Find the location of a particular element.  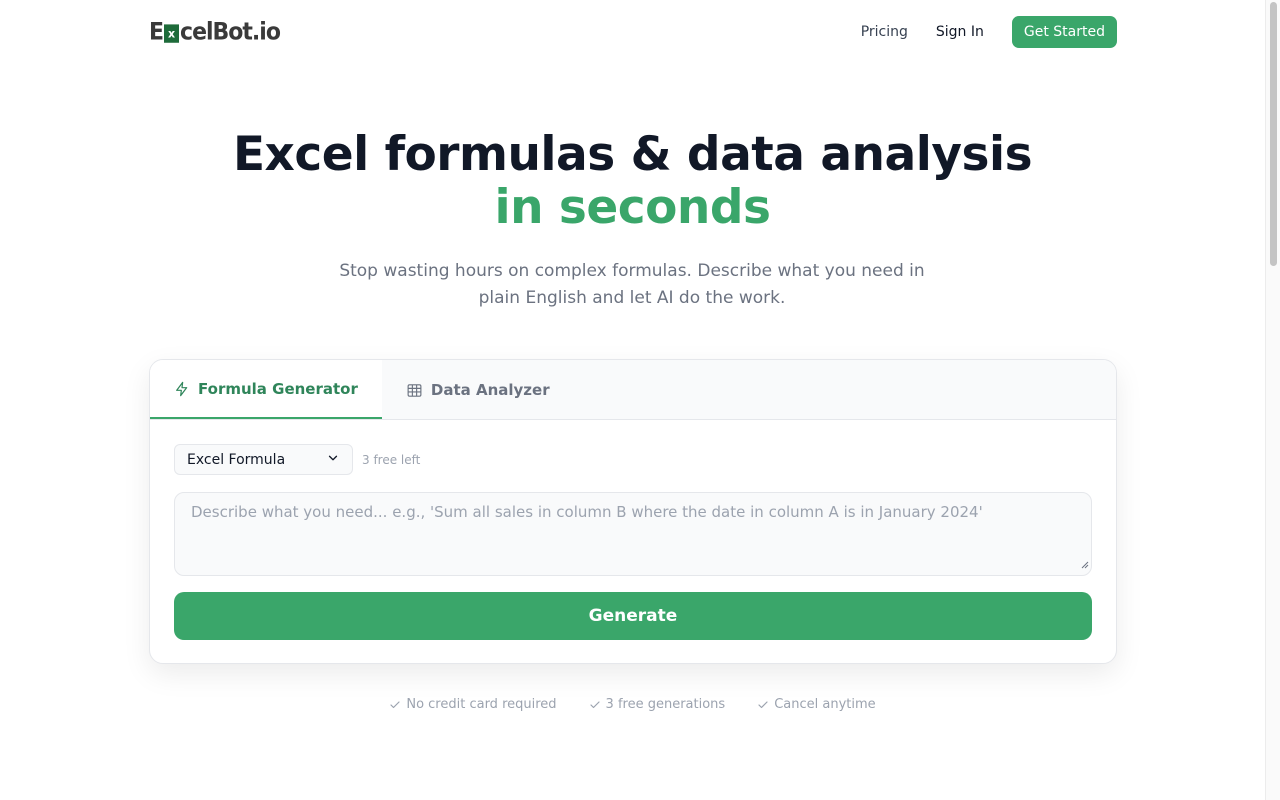

scrollbar-thumb is located at coordinates (1273, 134).